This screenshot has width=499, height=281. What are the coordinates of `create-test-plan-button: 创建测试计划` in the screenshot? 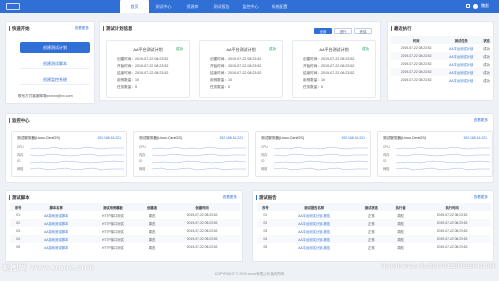 It's located at (55, 47).